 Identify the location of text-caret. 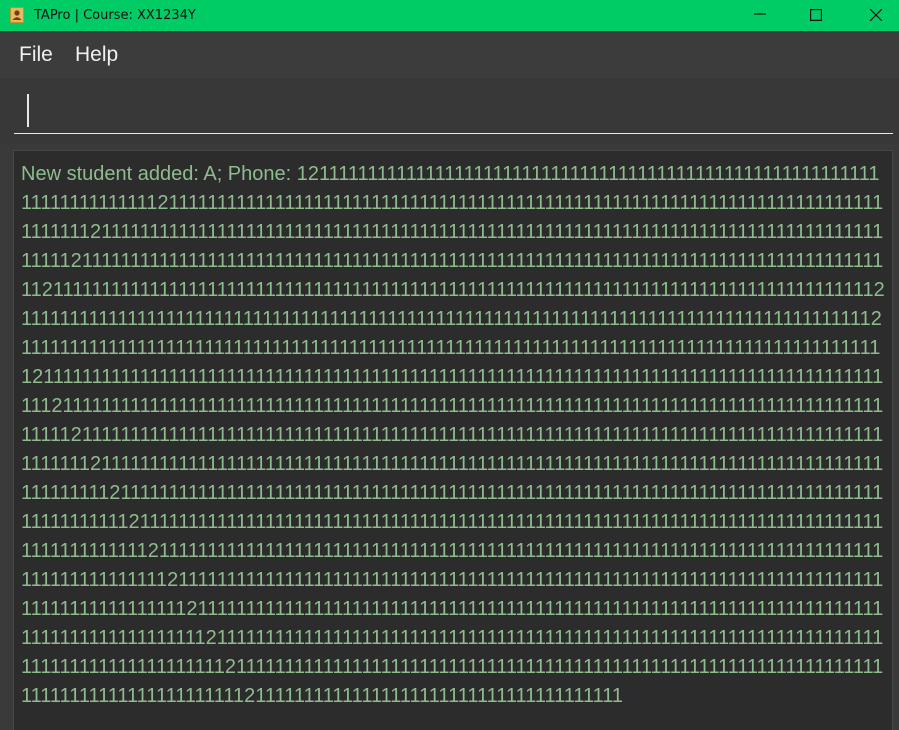
(28, 110).